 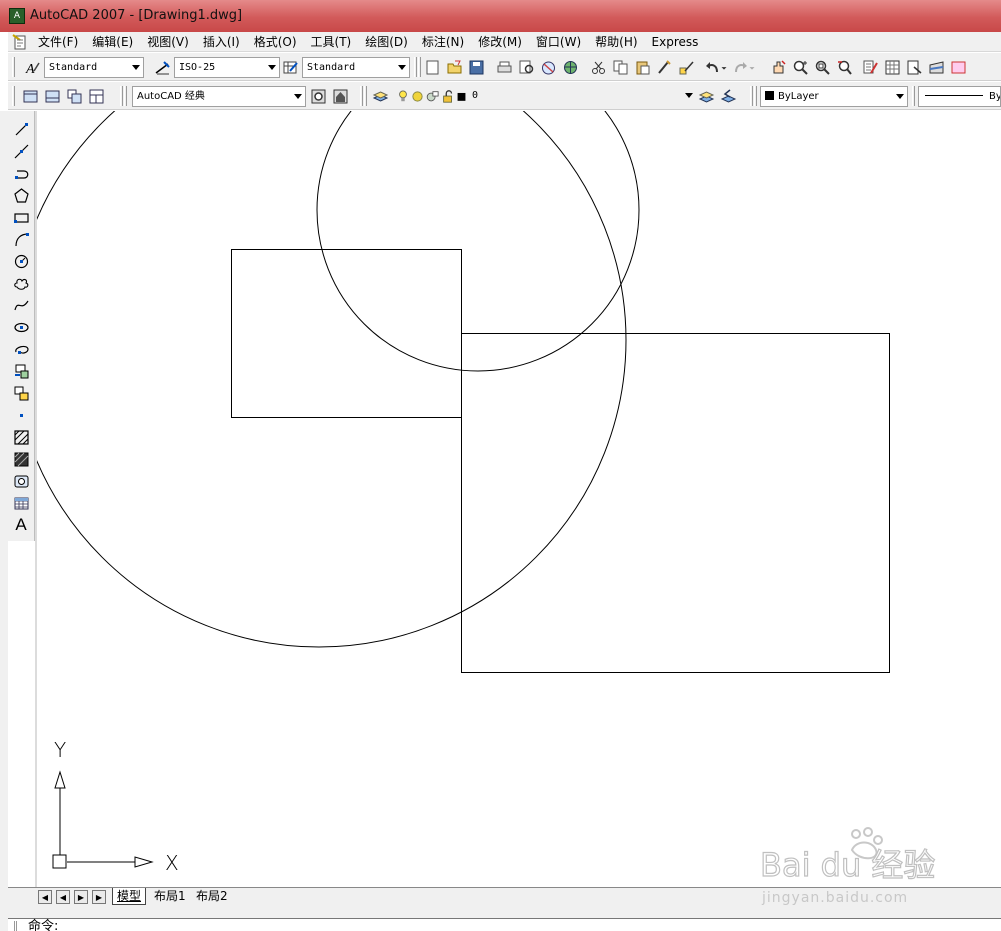 What do you see at coordinates (21, 129) in the screenshot?
I see `line-icon` at bounding box center [21, 129].